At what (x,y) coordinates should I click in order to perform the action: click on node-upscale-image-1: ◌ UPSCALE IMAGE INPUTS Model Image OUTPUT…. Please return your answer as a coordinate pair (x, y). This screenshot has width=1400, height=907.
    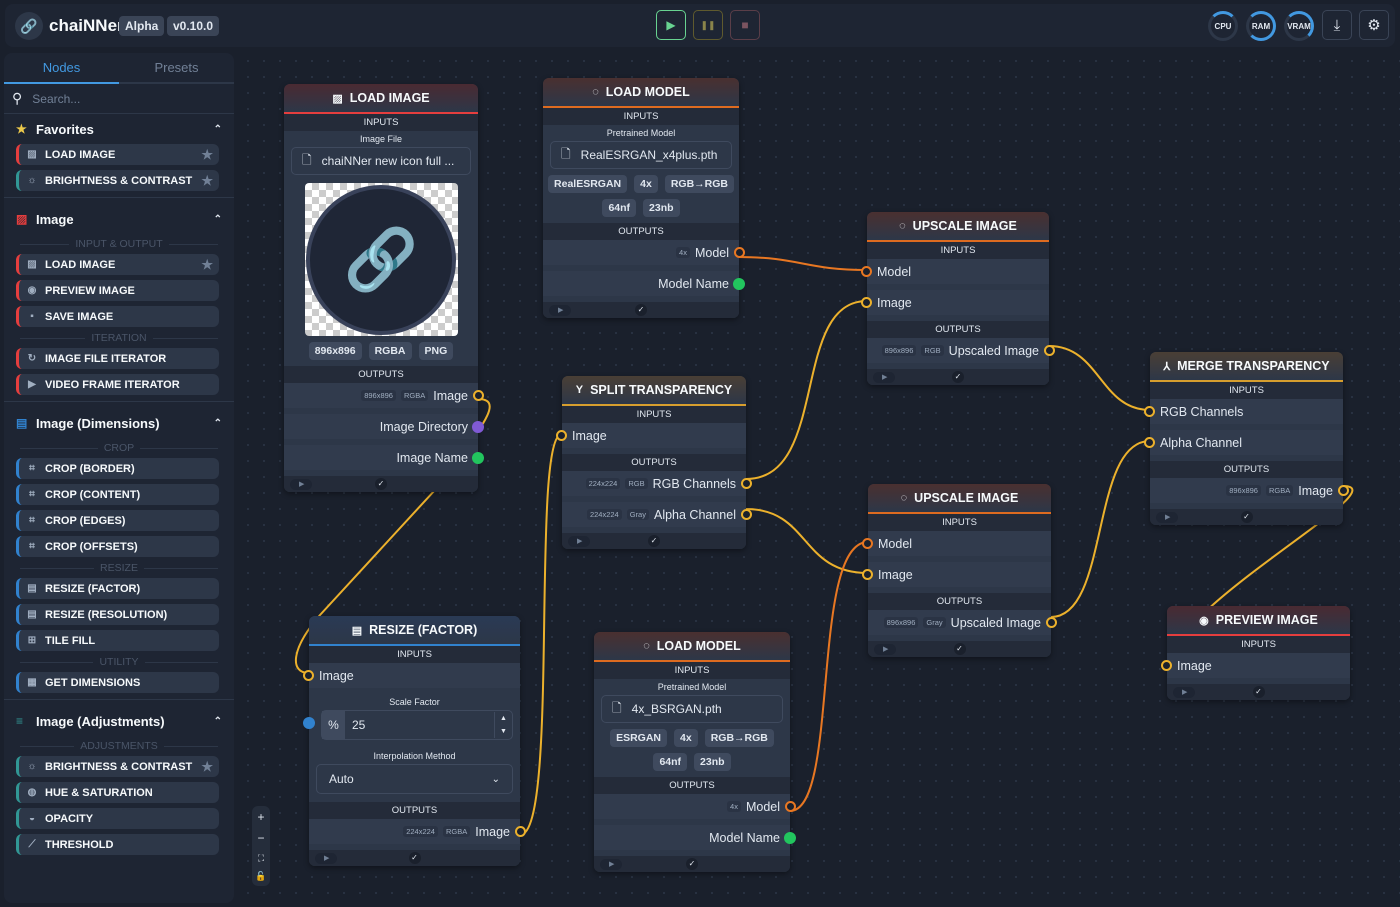
    Looking at the image, I should click on (958, 298).